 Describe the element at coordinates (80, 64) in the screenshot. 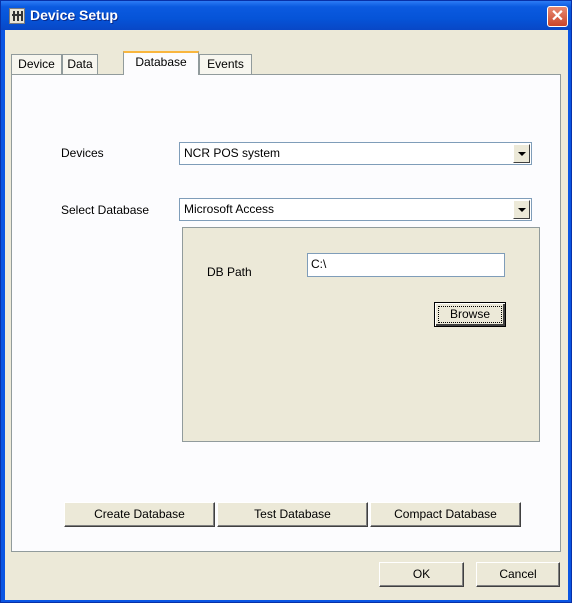

I see `tab-data: Data` at that location.